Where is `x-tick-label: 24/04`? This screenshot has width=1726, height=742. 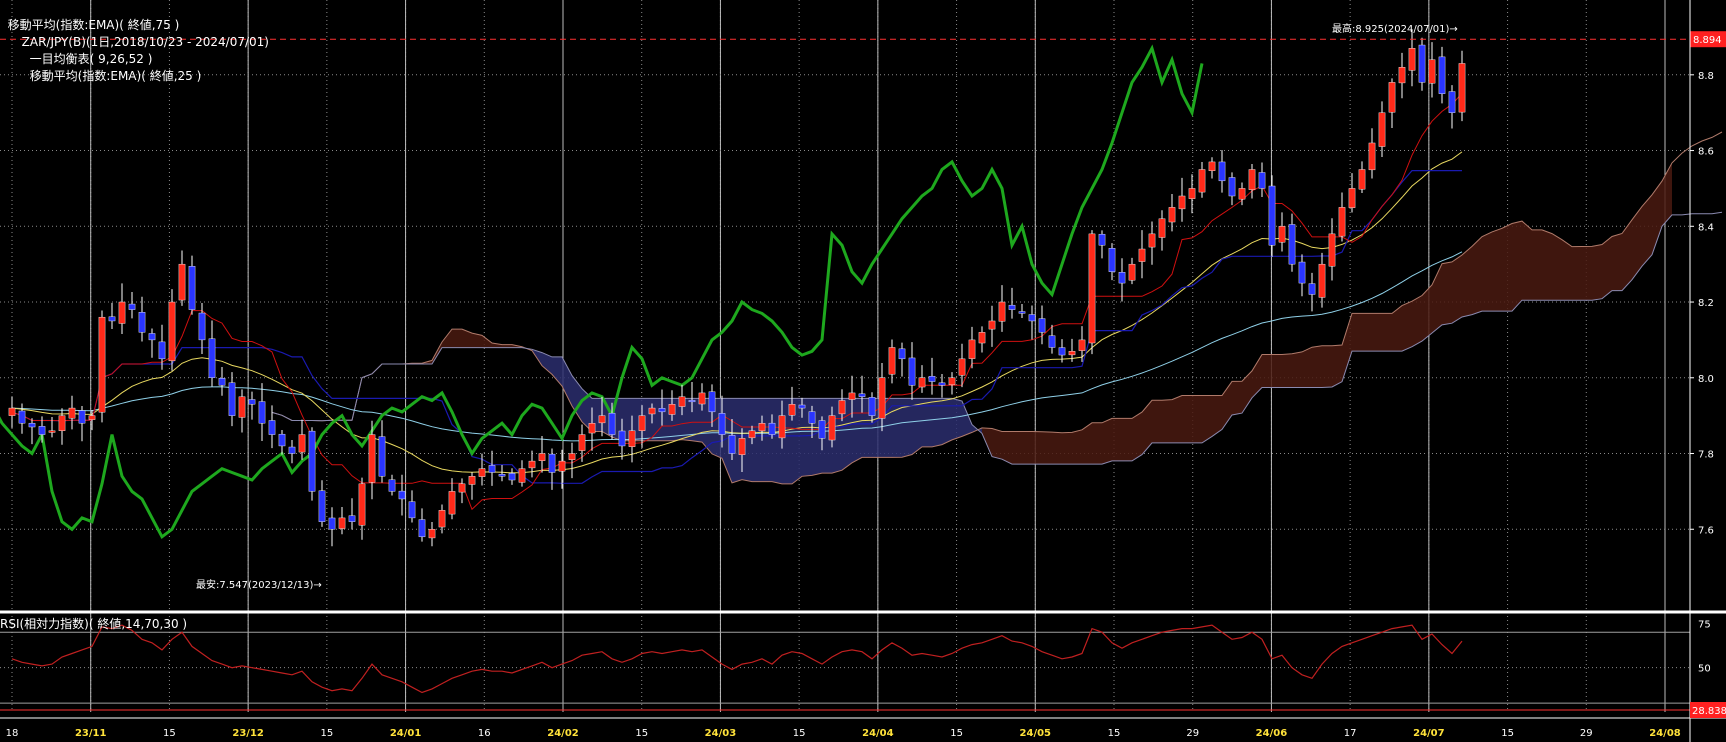 x-tick-label: 24/04 is located at coordinates (878, 733).